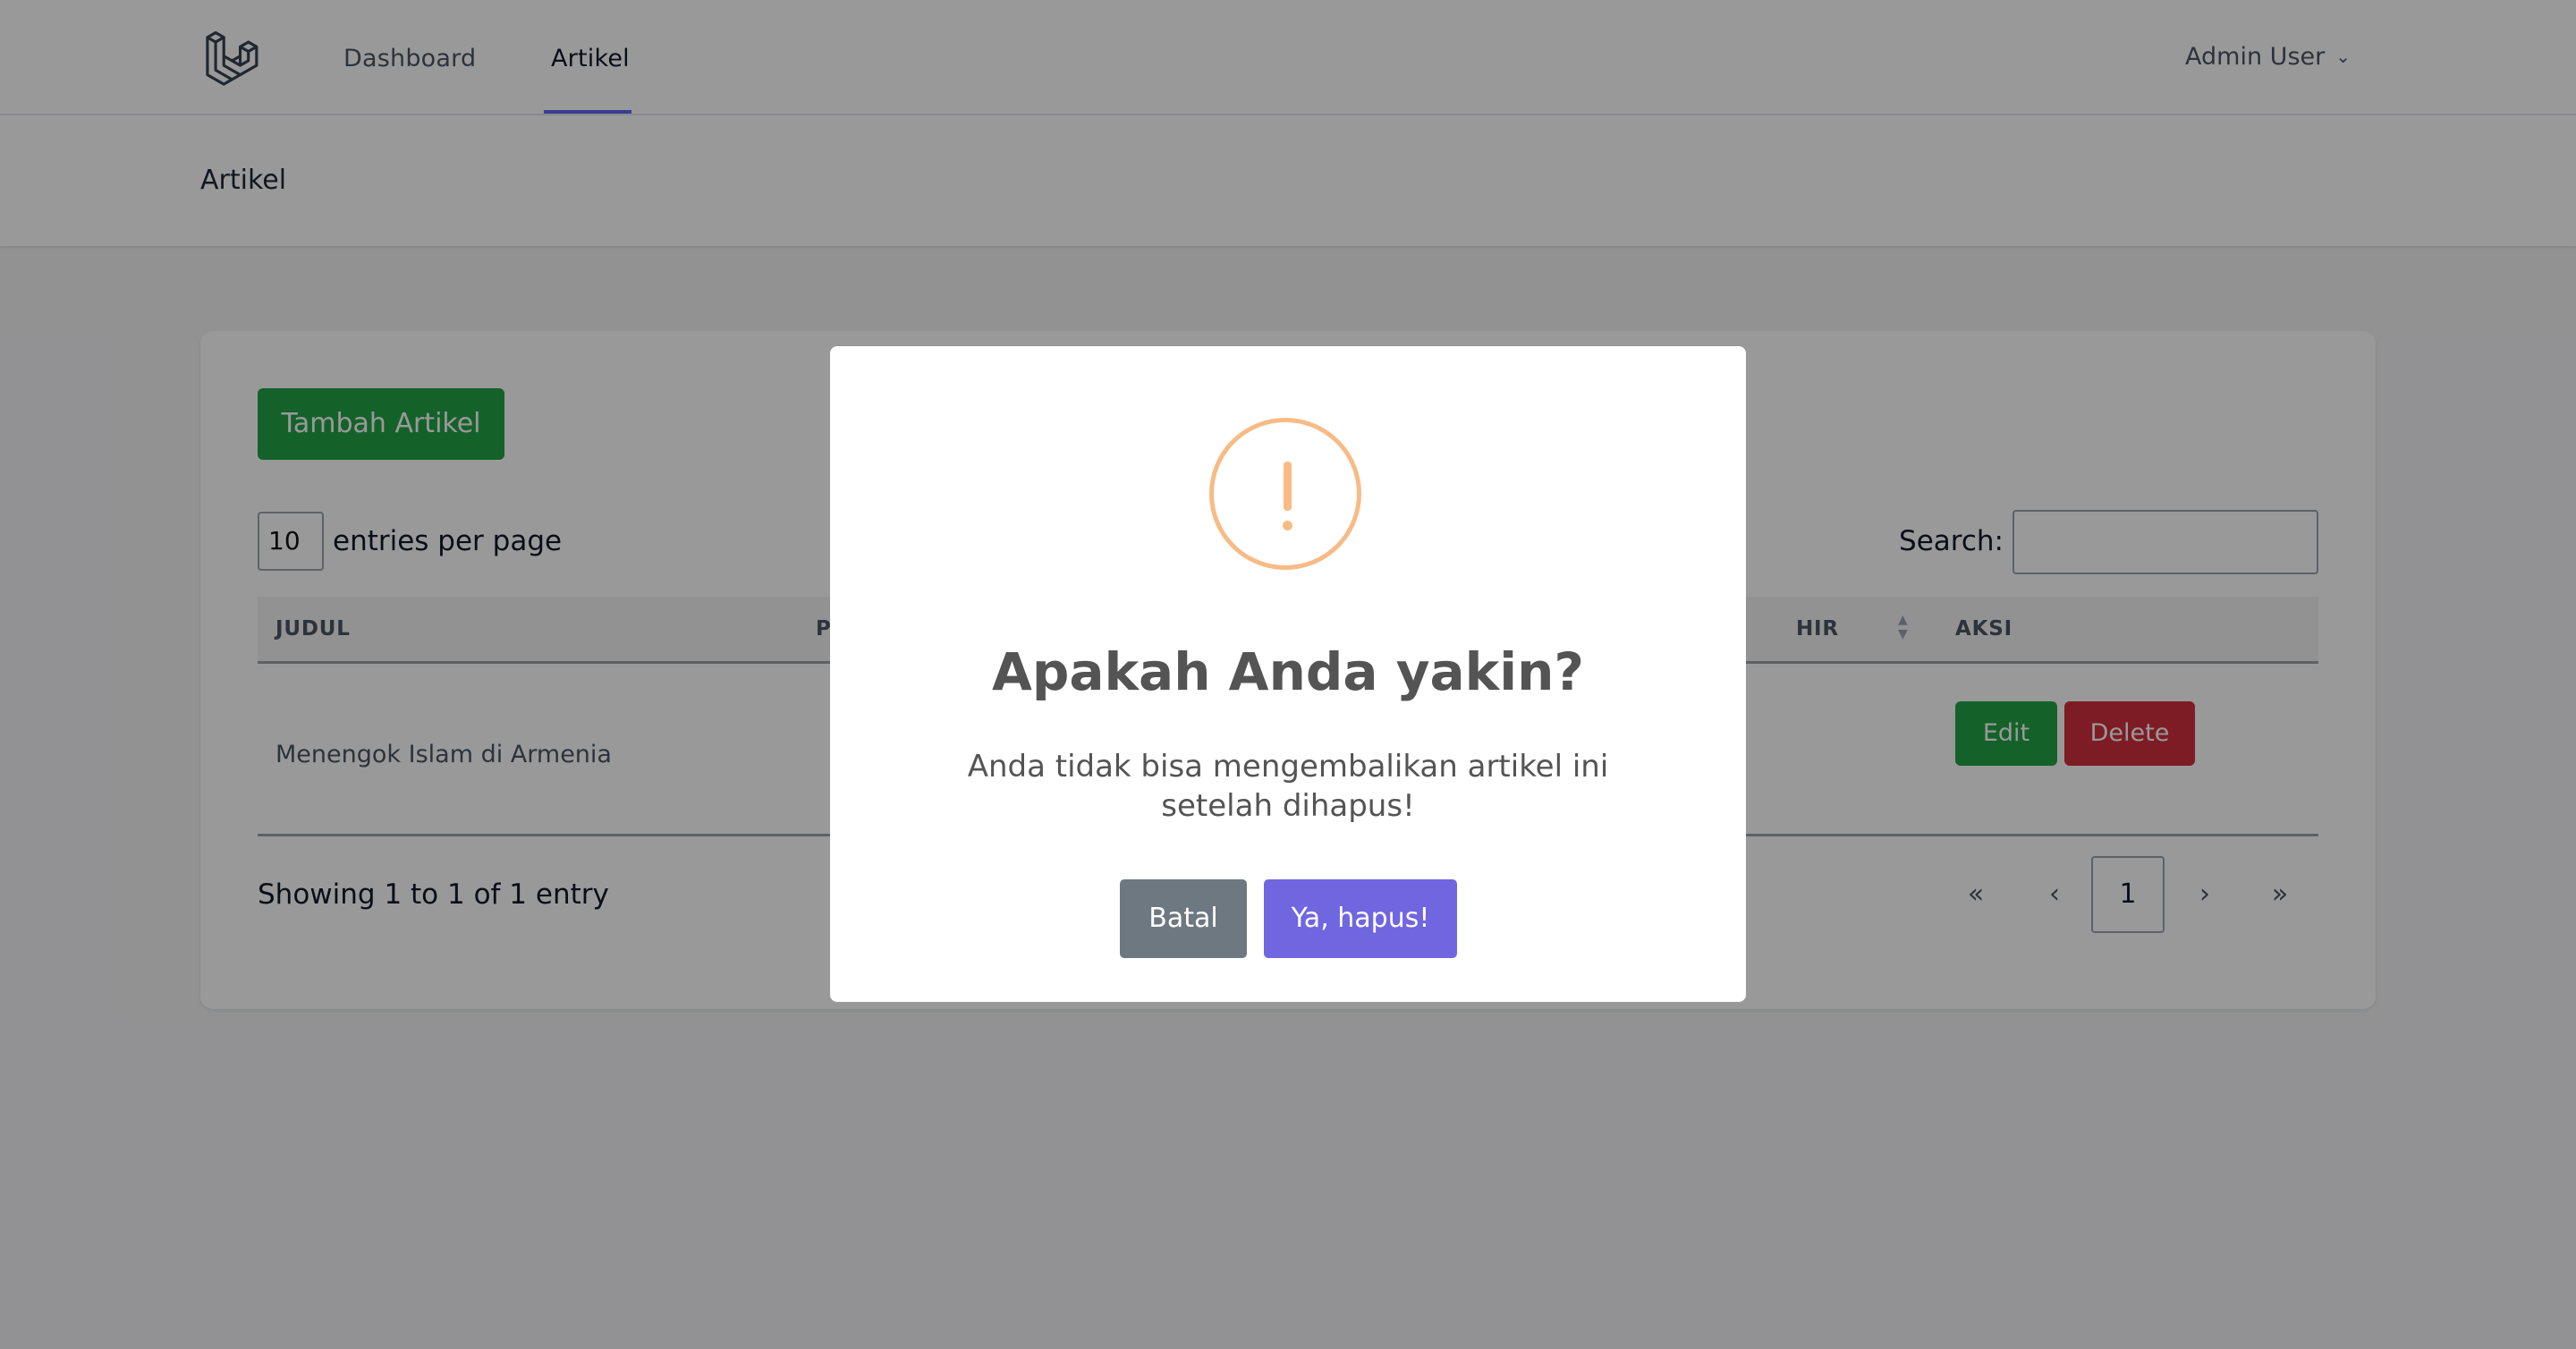 The image size is (2576, 1349). What do you see at coordinates (1360, 918) in the screenshot?
I see `confirm-delete-button: Ya, hapus!` at bounding box center [1360, 918].